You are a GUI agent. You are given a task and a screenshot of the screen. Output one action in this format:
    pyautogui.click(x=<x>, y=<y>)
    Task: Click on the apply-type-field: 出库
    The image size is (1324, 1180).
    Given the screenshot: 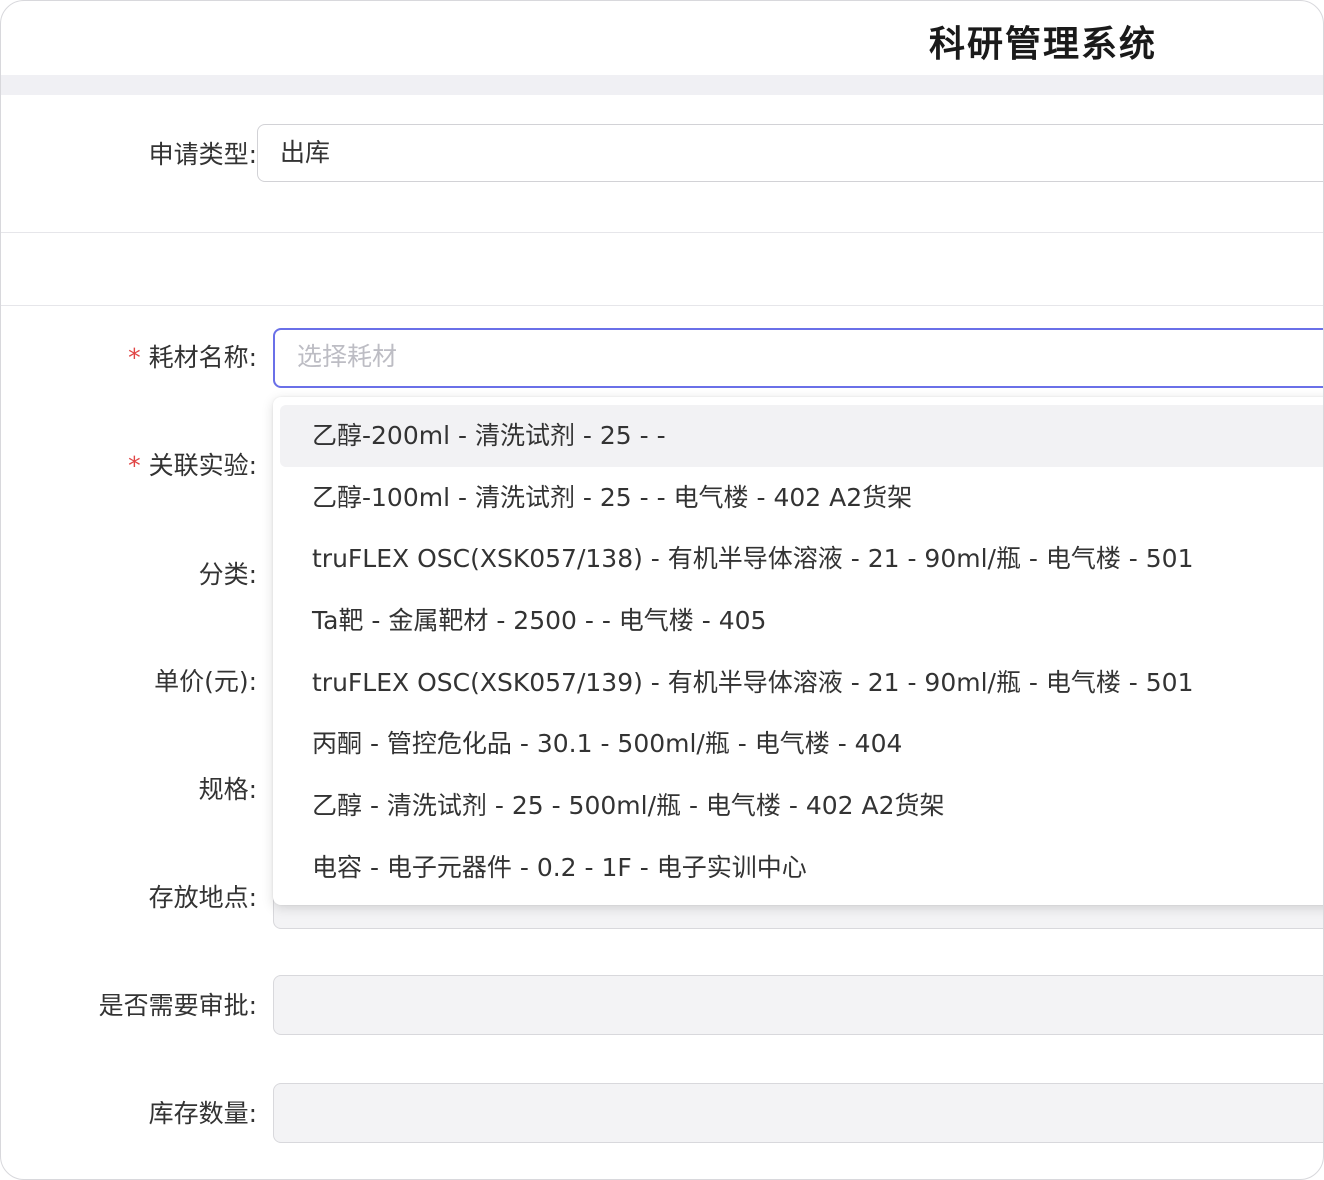 What is the action you would take?
    pyautogui.click(x=790, y=153)
    